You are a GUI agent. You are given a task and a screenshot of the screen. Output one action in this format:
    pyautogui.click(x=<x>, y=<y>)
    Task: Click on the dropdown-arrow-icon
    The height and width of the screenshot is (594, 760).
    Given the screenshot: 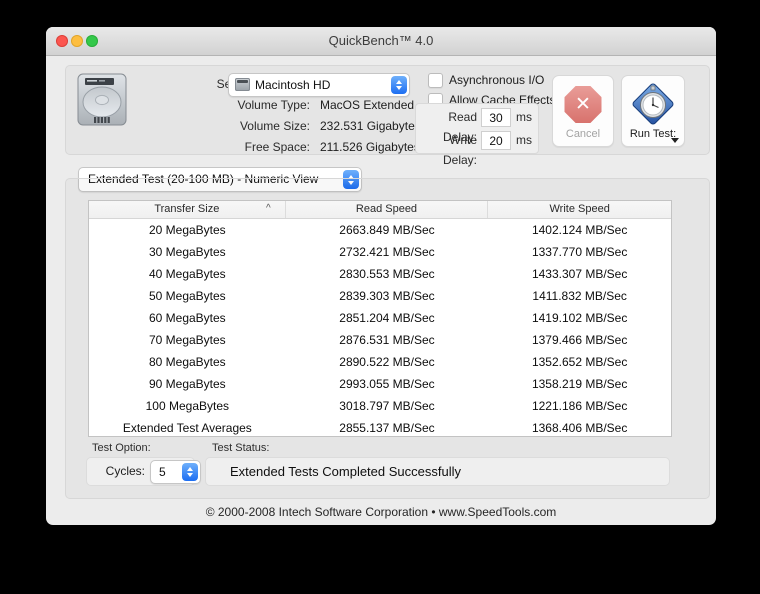 What is the action you would take?
    pyautogui.click(x=675, y=140)
    